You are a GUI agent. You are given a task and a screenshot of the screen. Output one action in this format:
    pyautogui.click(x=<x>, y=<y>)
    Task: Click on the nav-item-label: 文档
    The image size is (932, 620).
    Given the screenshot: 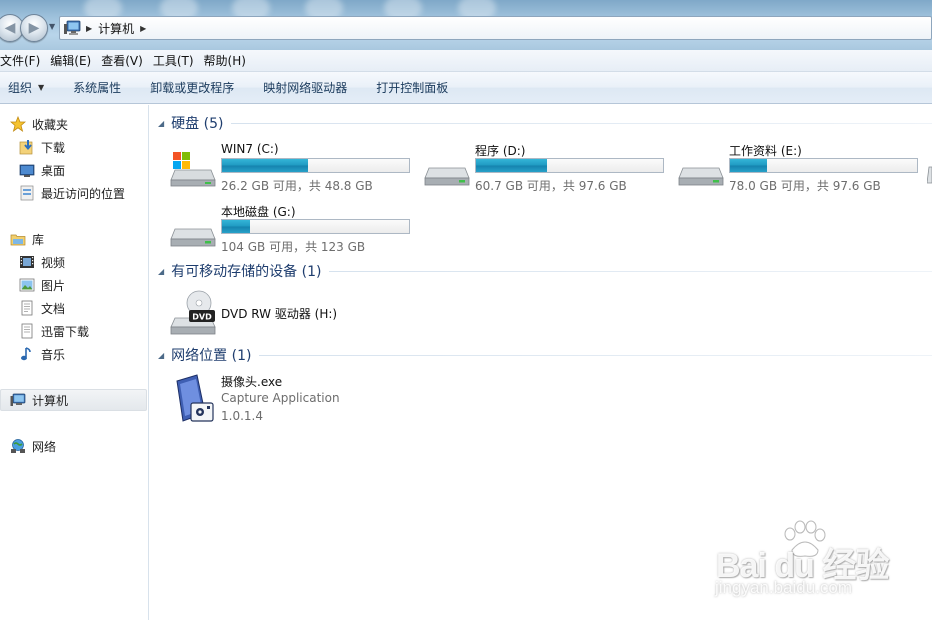 What is the action you would take?
    pyautogui.click(x=53, y=308)
    